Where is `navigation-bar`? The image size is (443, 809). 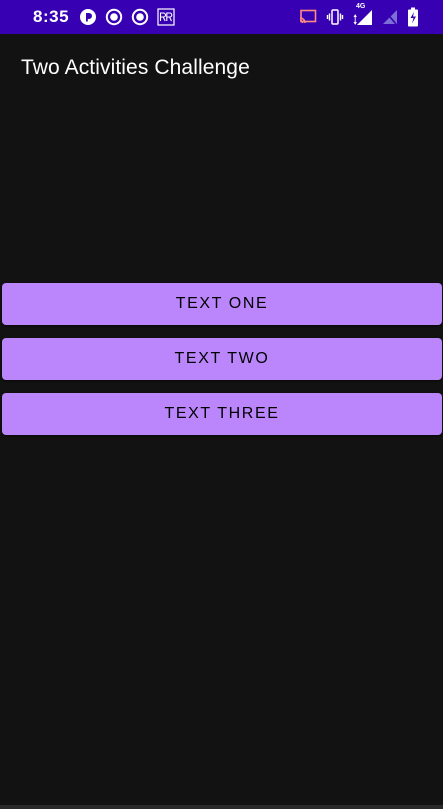
navigation-bar is located at coordinates (221, 807).